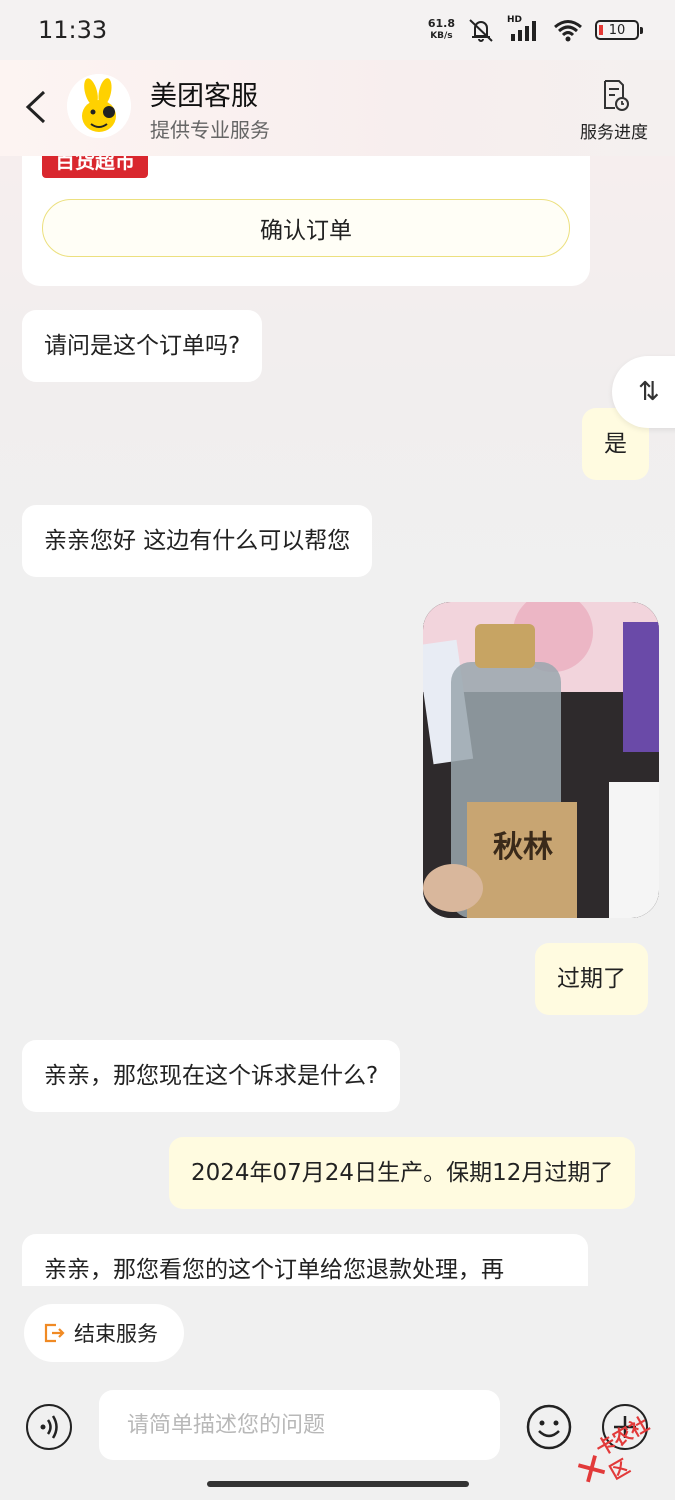  What do you see at coordinates (649, 392) in the screenshot?
I see `sort-arrows-icon: ⇅` at bounding box center [649, 392].